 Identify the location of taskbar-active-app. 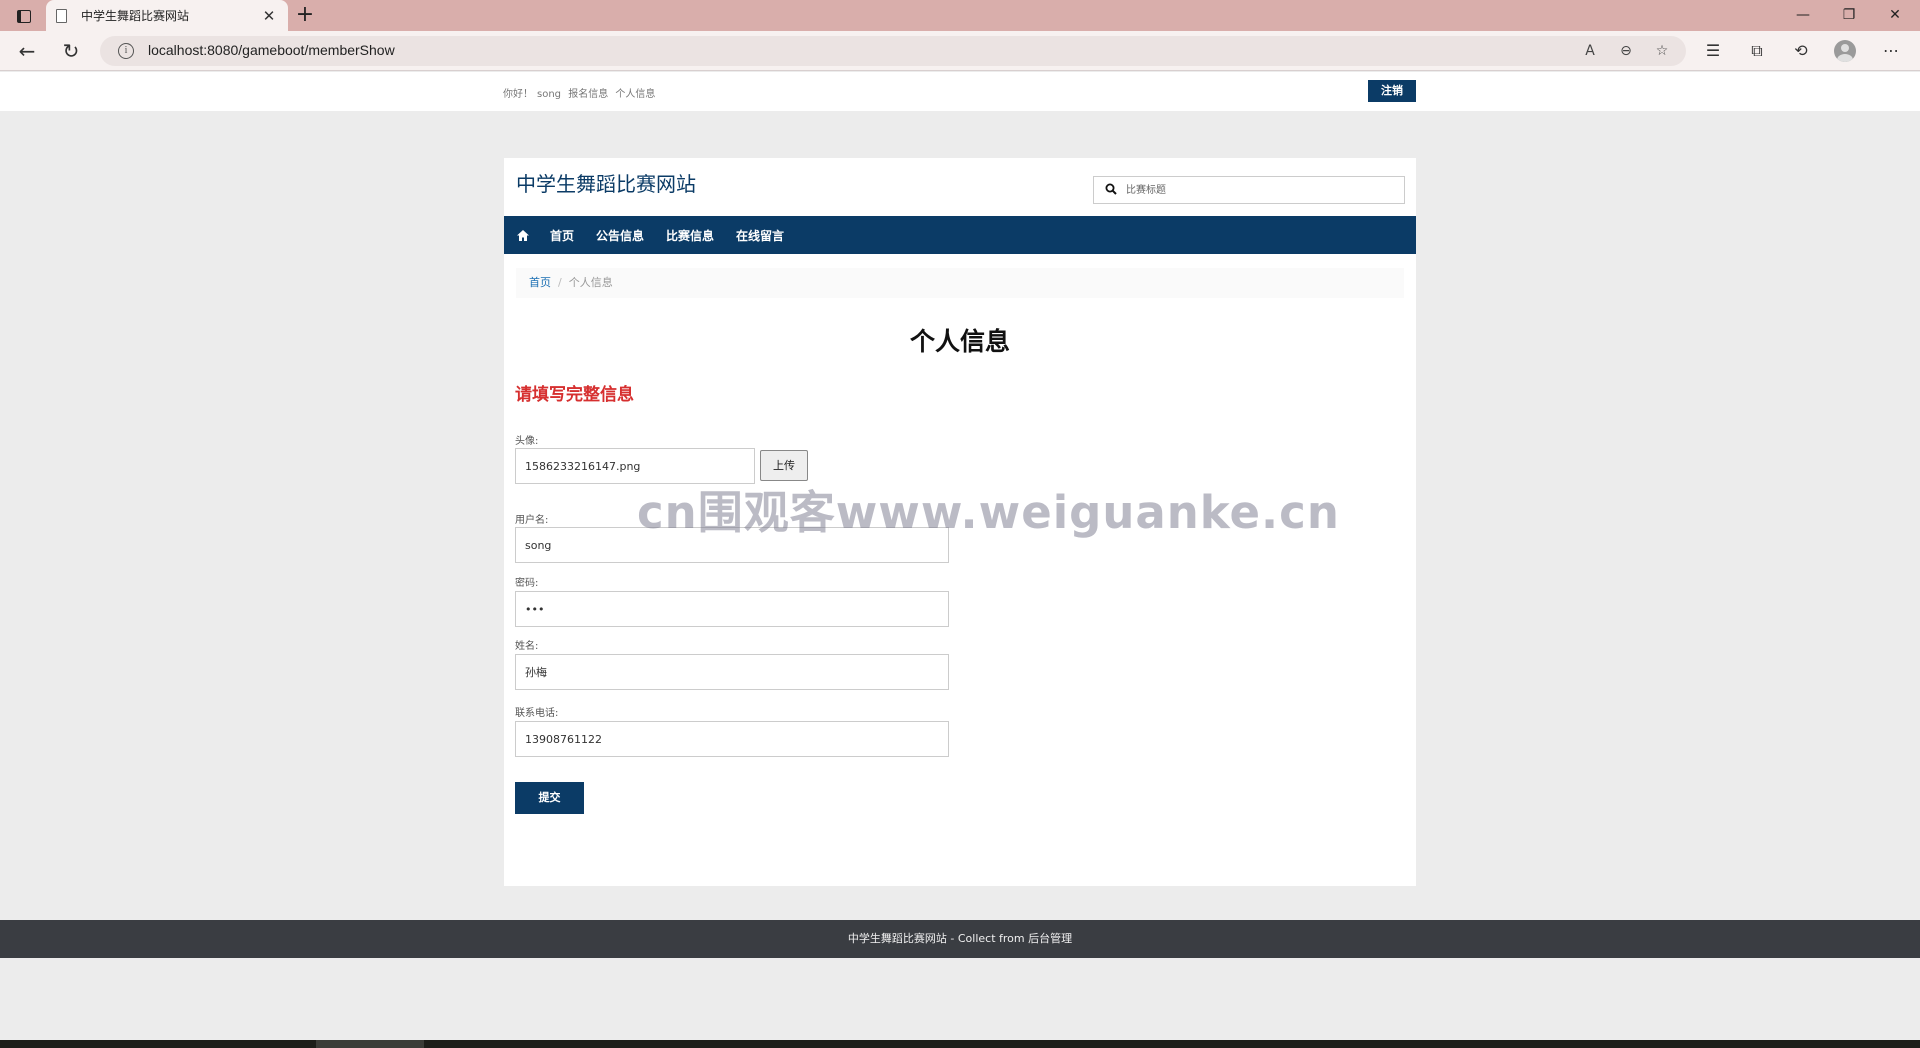
(370, 1044).